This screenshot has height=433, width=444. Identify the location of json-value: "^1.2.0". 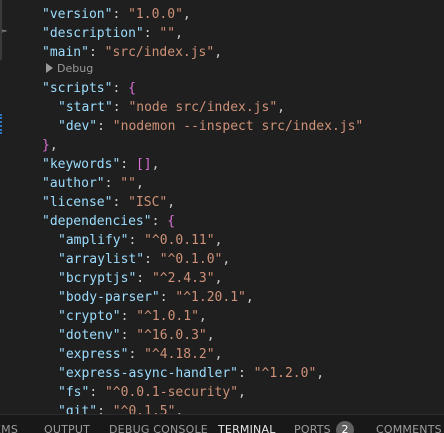
(285, 373).